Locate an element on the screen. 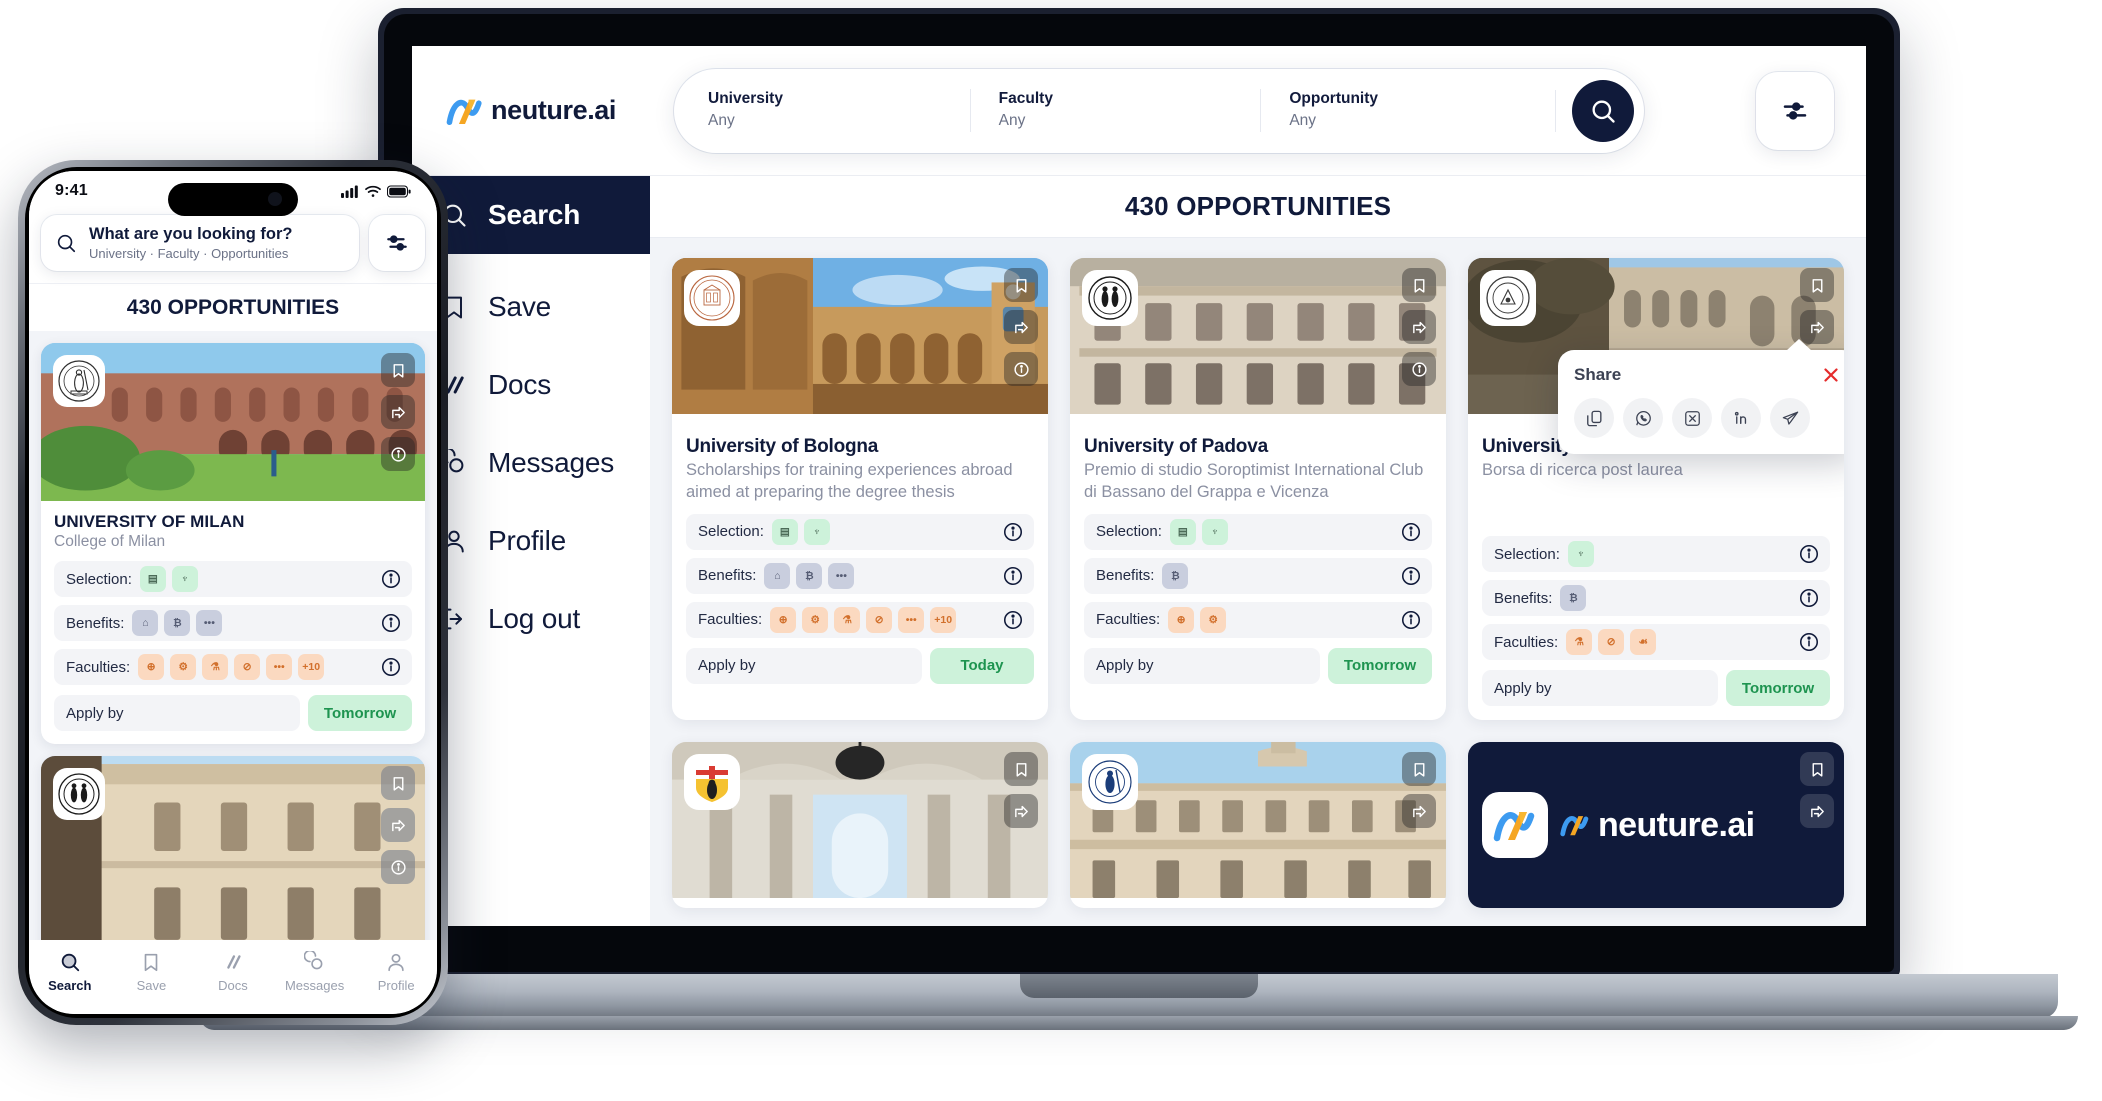  sidebar-item-label: Log out is located at coordinates (534, 618).